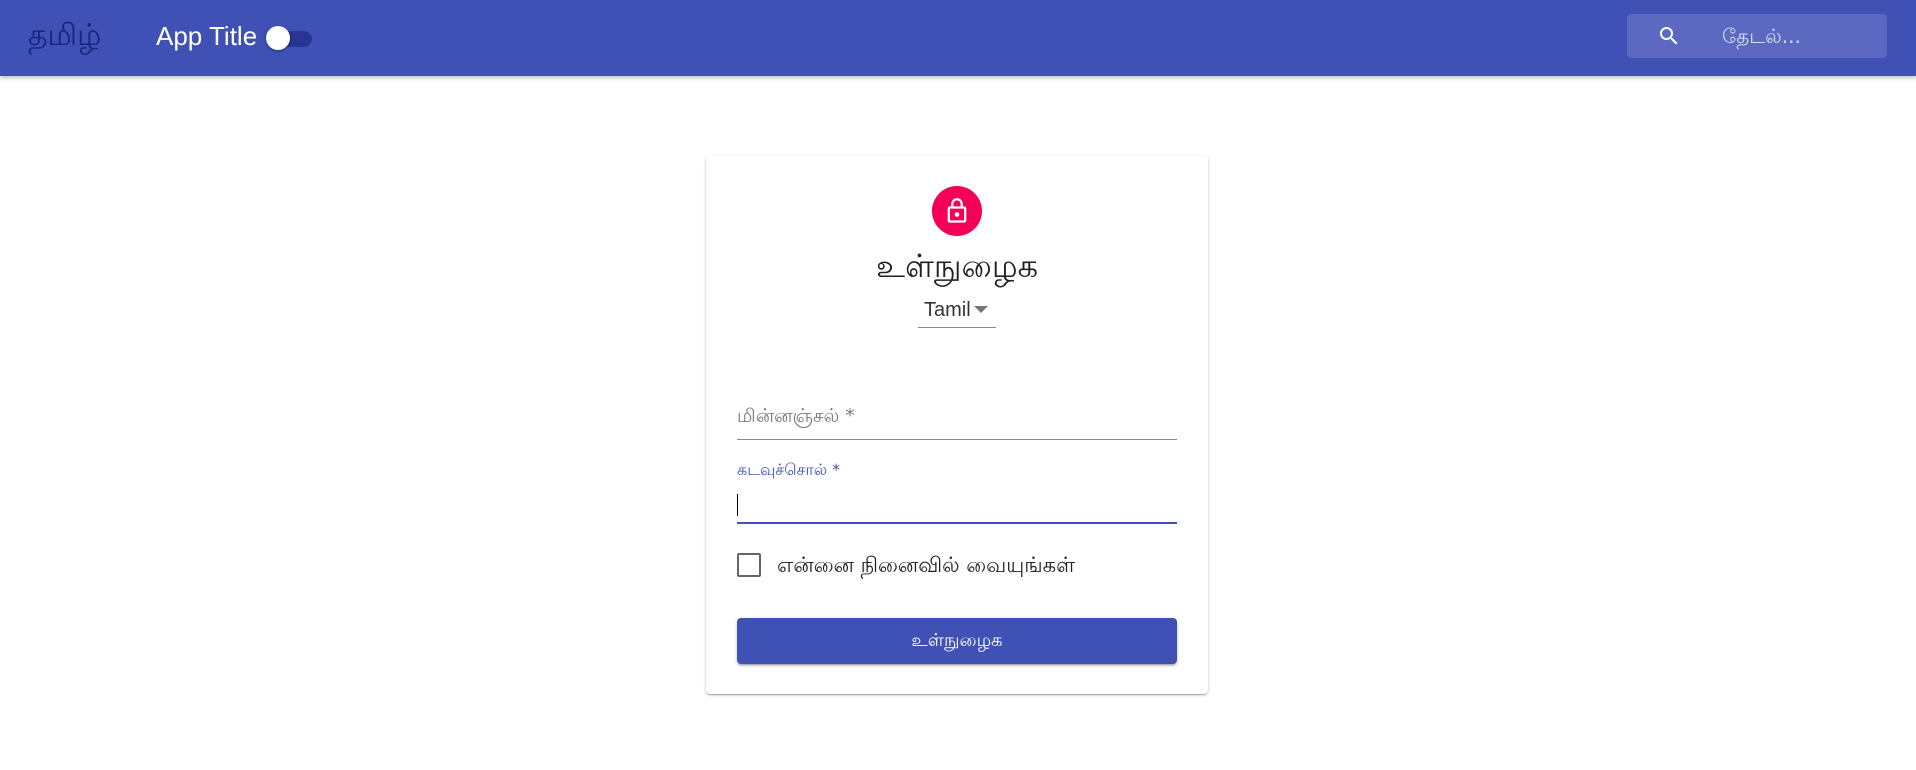 This screenshot has height=770, width=1916. I want to click on lock-icon, so click(957, 210).